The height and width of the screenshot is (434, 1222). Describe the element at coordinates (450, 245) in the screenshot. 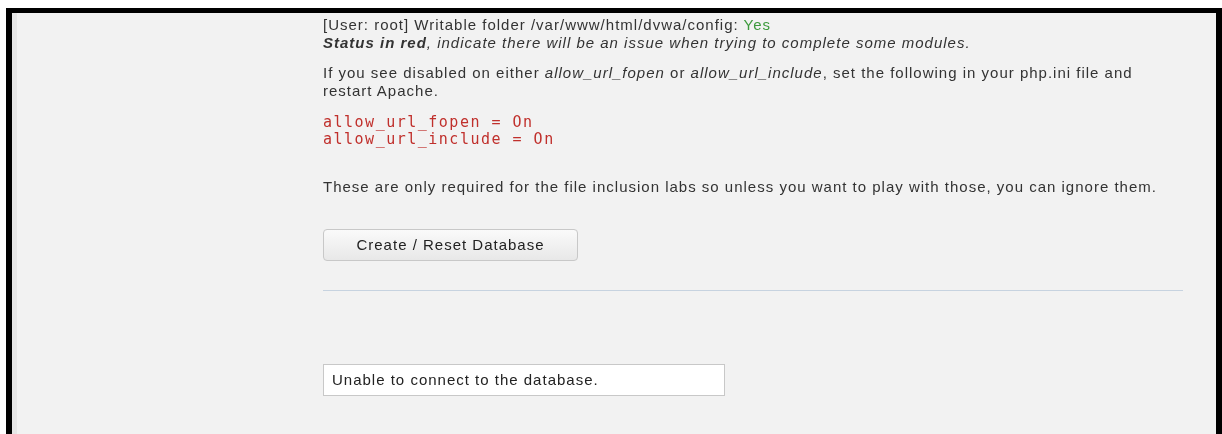

I see `create-reset-database-button: Create / Reset Database` at that location.